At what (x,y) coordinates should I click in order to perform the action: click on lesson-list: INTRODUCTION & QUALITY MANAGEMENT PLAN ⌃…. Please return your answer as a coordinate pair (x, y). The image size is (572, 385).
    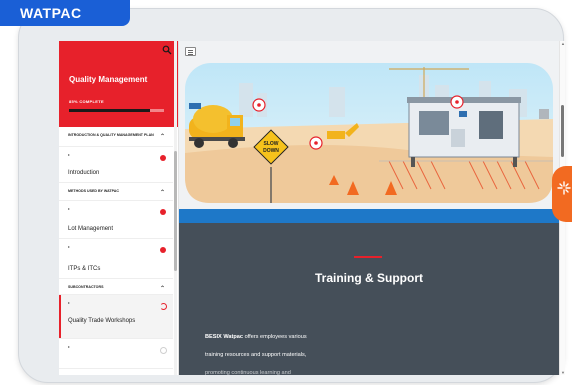
    Looking at the image, I should click on (116, 248).